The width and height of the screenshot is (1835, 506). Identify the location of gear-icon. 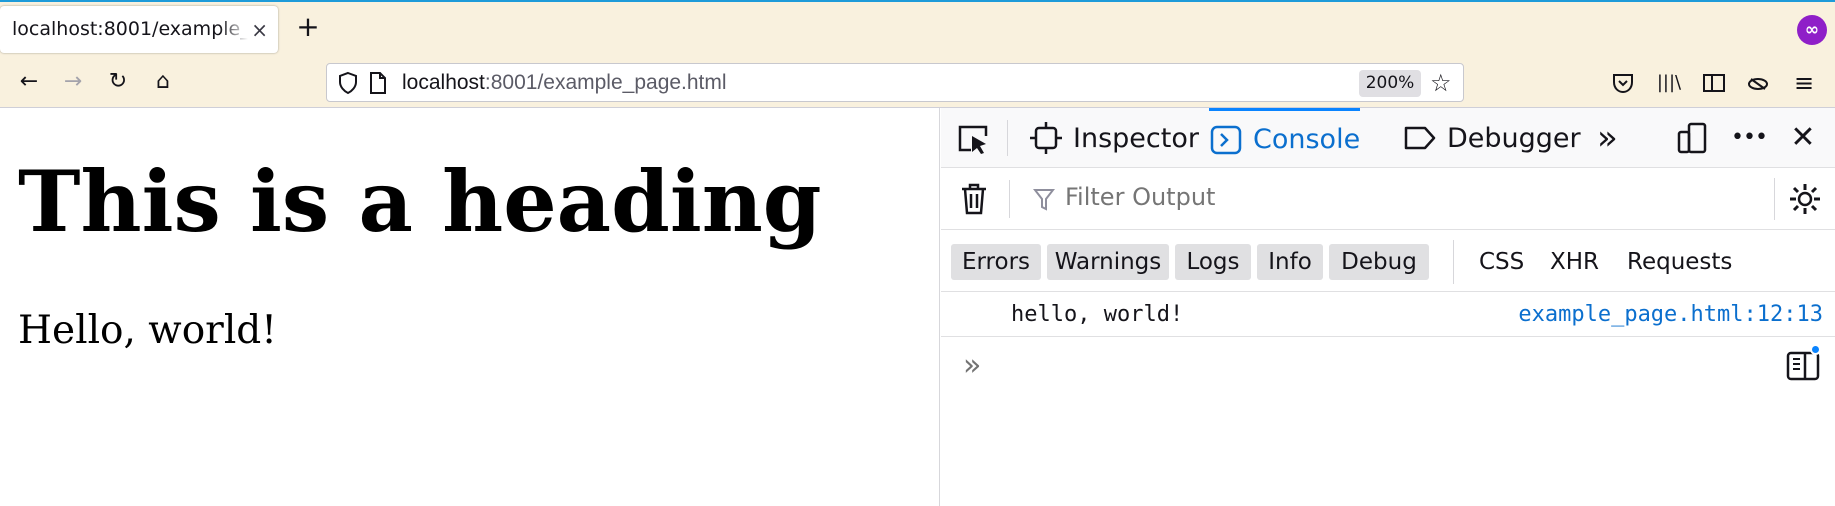
(1805, 199).